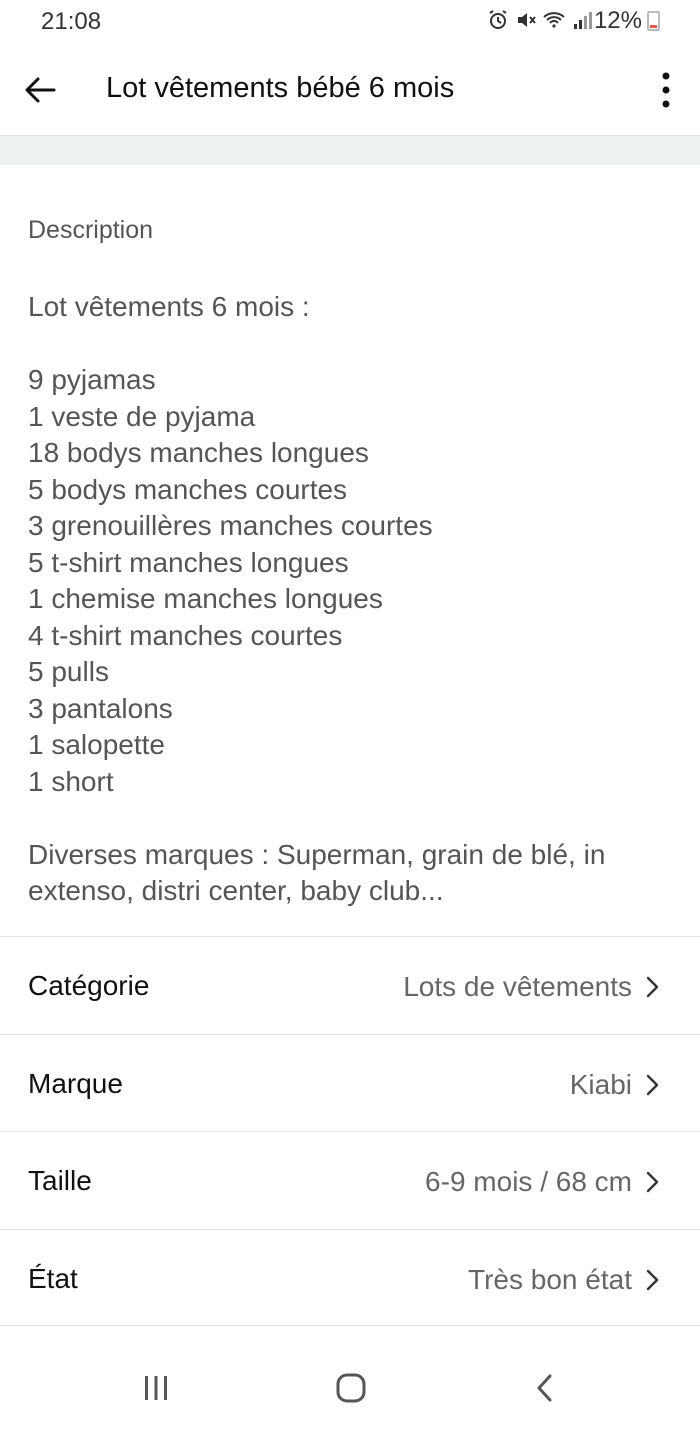 The image size is (700, 1439). I want to click on description-label: Description, so click(91, 230).